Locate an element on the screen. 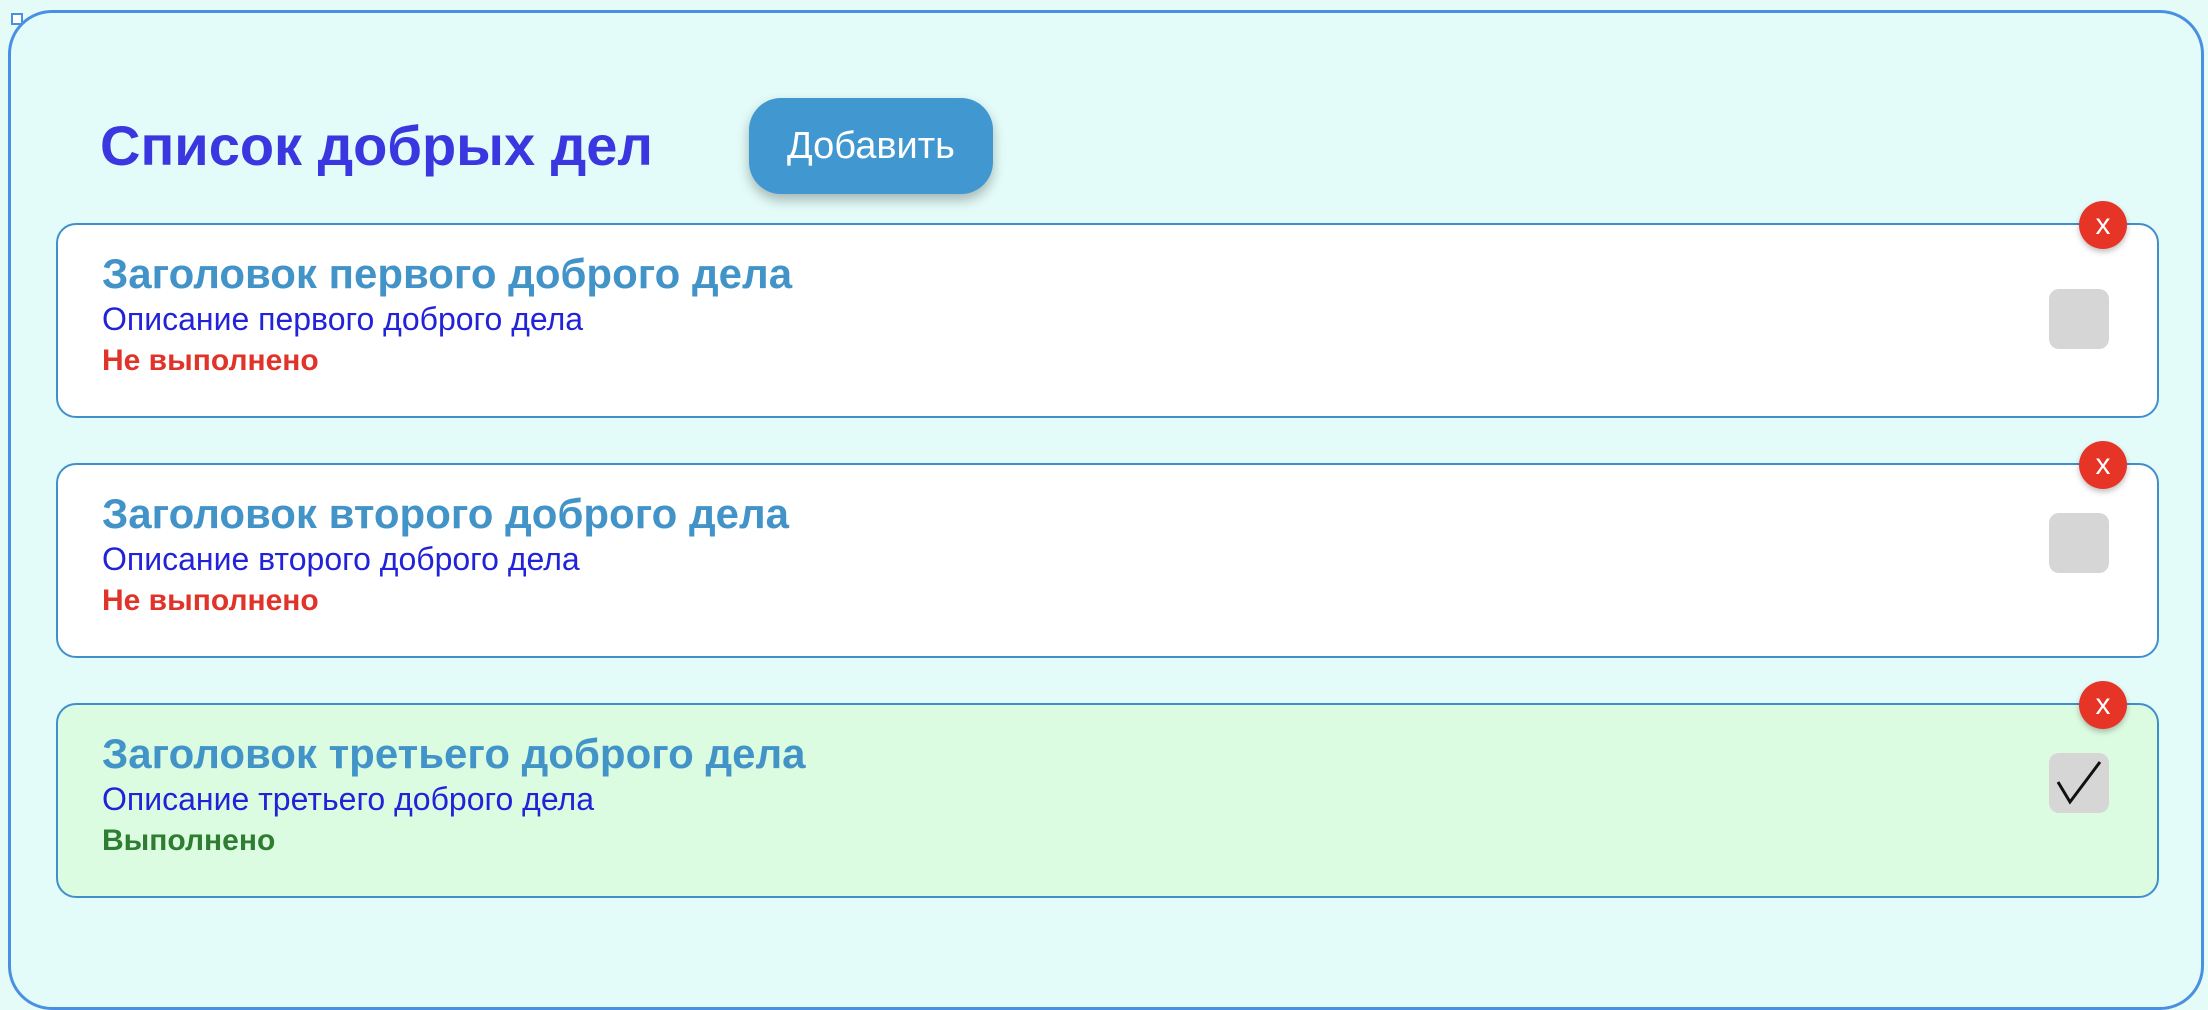  task-description: Описание первого доброго дела is located at coordinates (343, 319).